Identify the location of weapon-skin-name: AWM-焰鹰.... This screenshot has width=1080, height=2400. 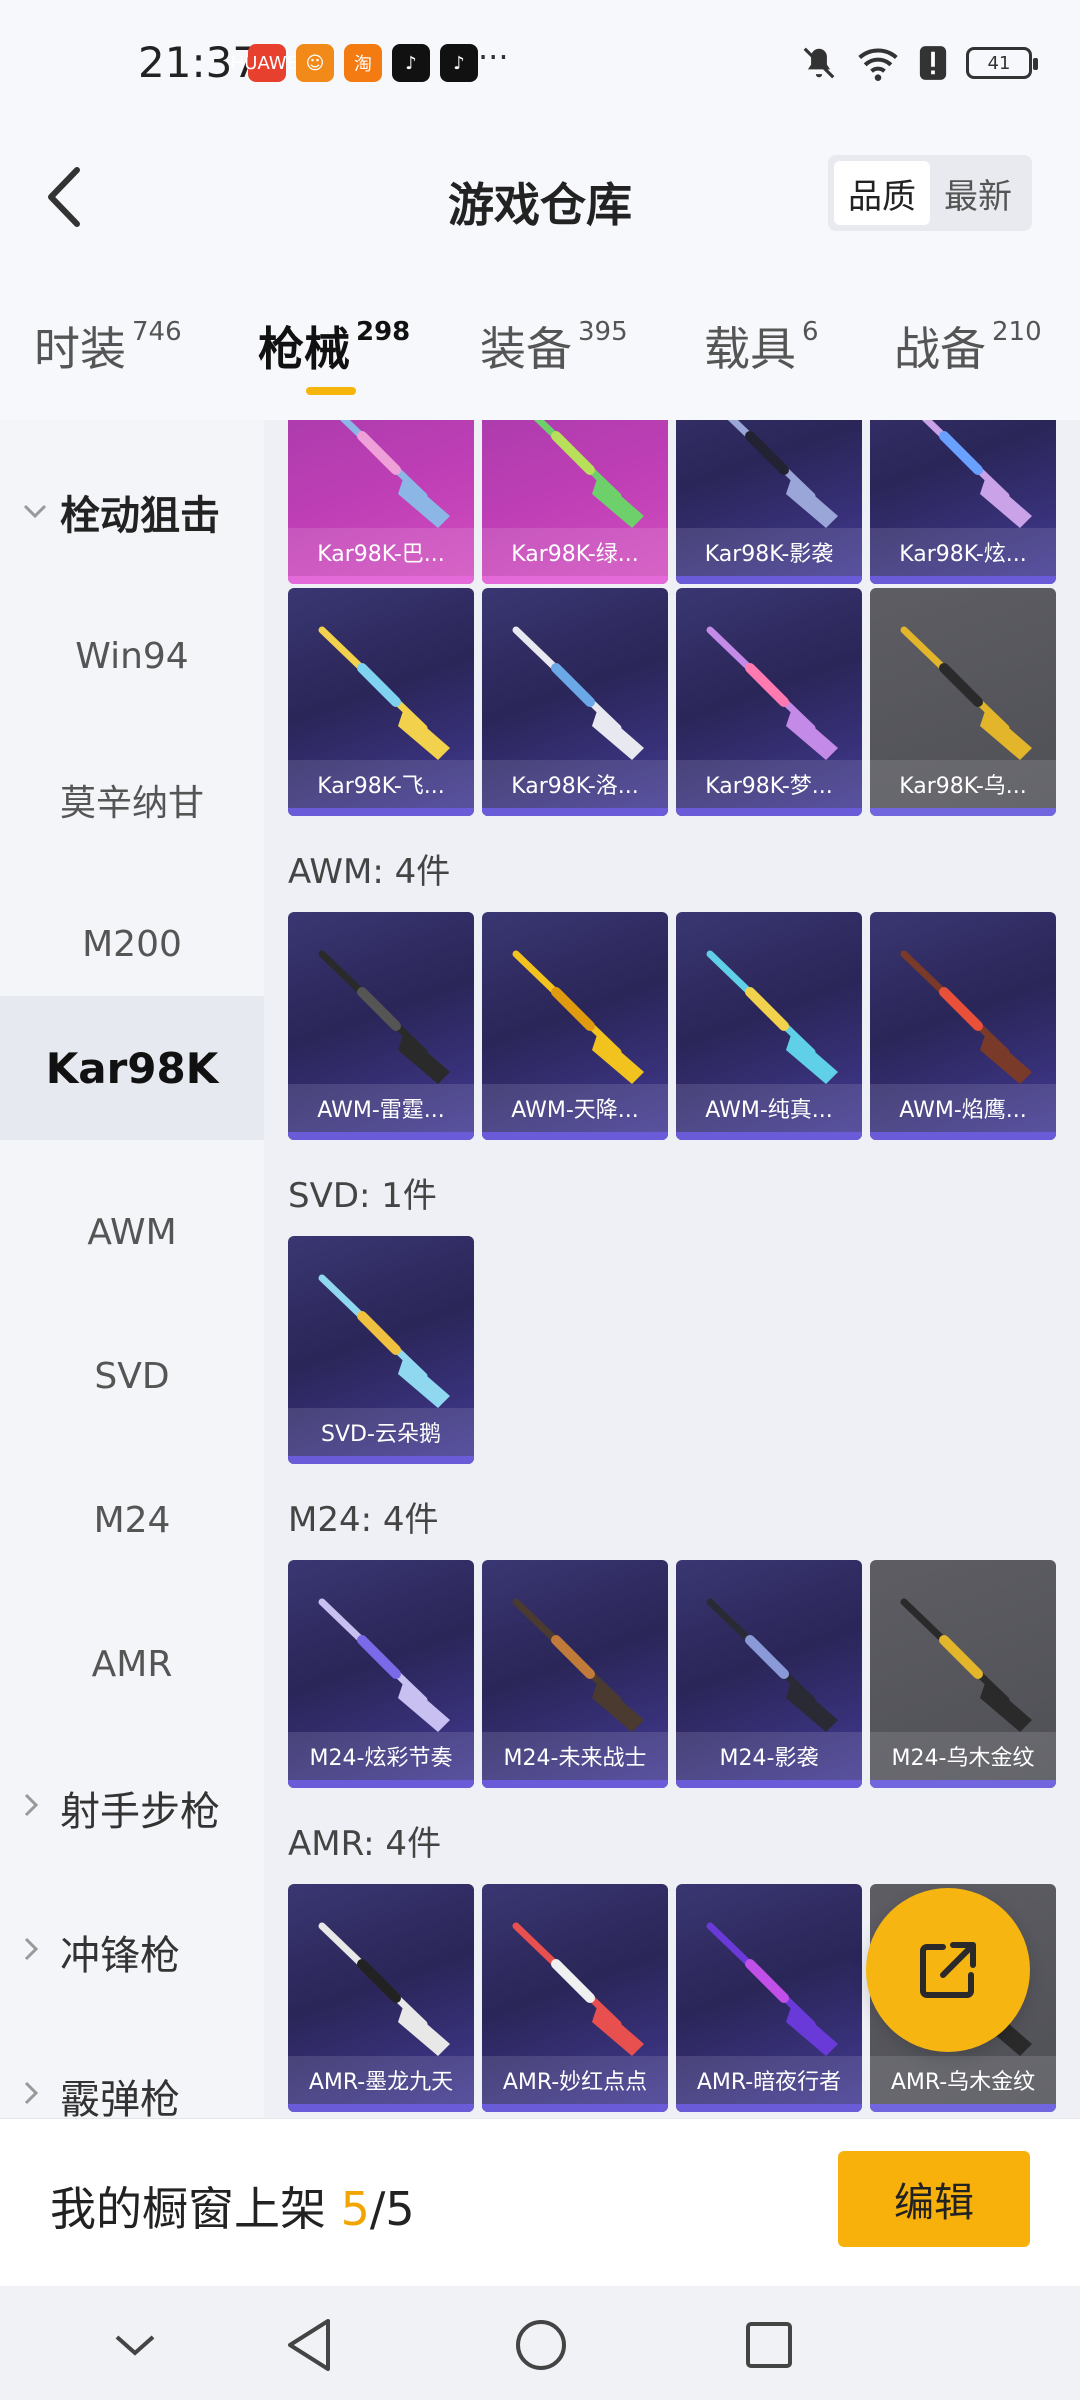
(963, 1108).